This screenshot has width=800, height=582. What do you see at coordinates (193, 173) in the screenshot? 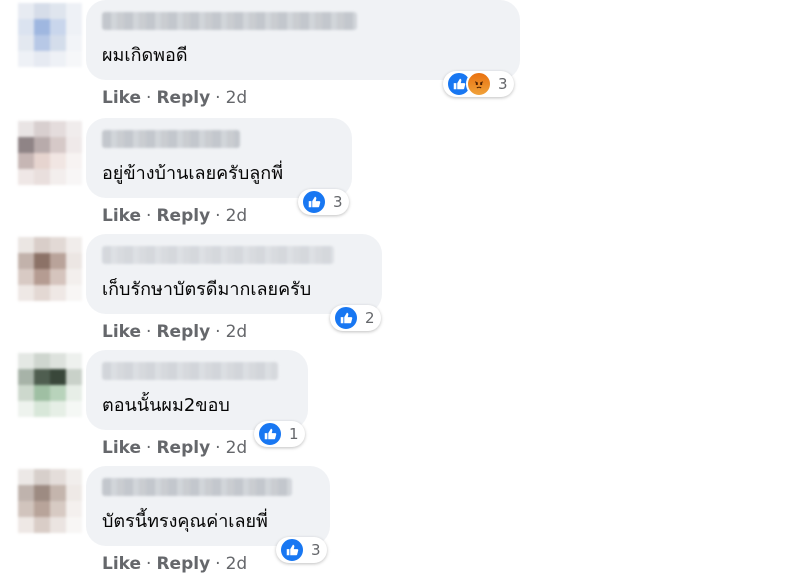
I see `comment-text: อยู่ข้างบ้านเลยครับลูกพี่` at bounding box center [193, 173].